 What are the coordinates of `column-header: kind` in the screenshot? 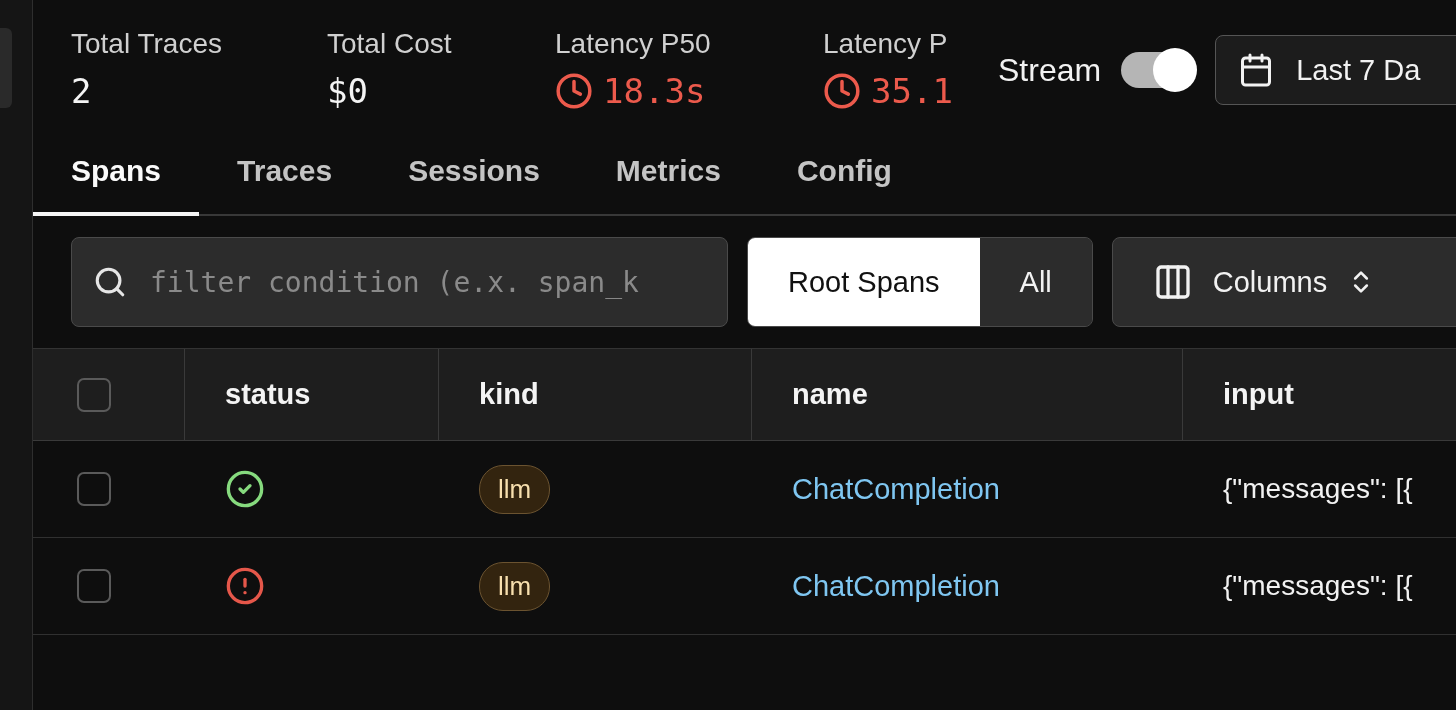 It's located at (509, 394).